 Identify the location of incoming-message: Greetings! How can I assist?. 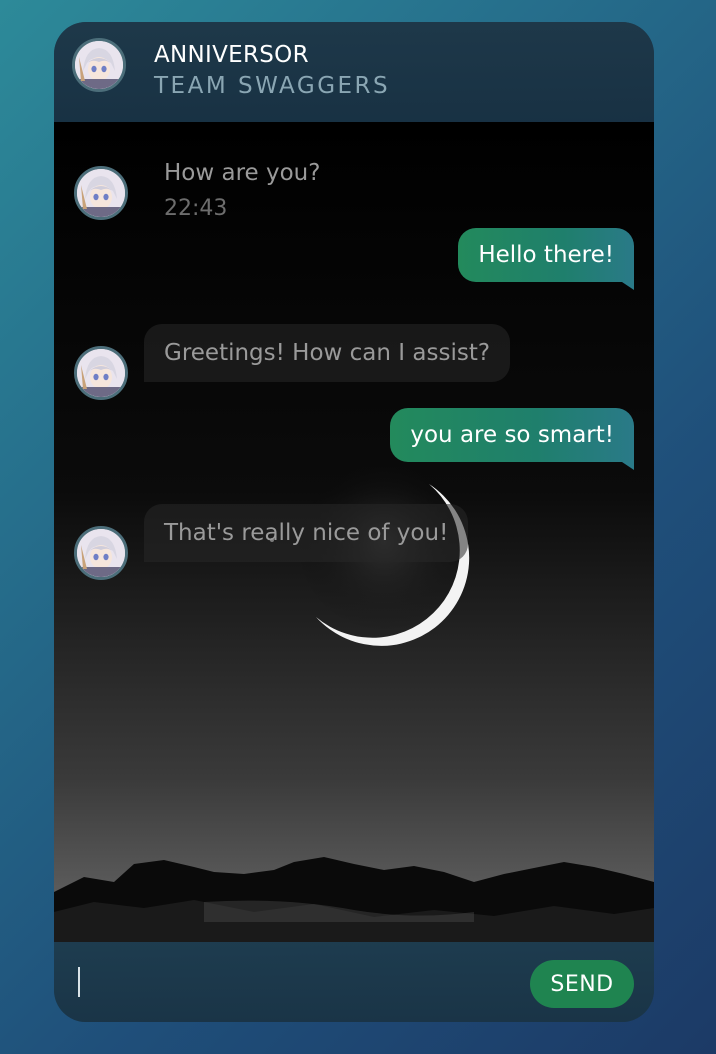
(327, 353).